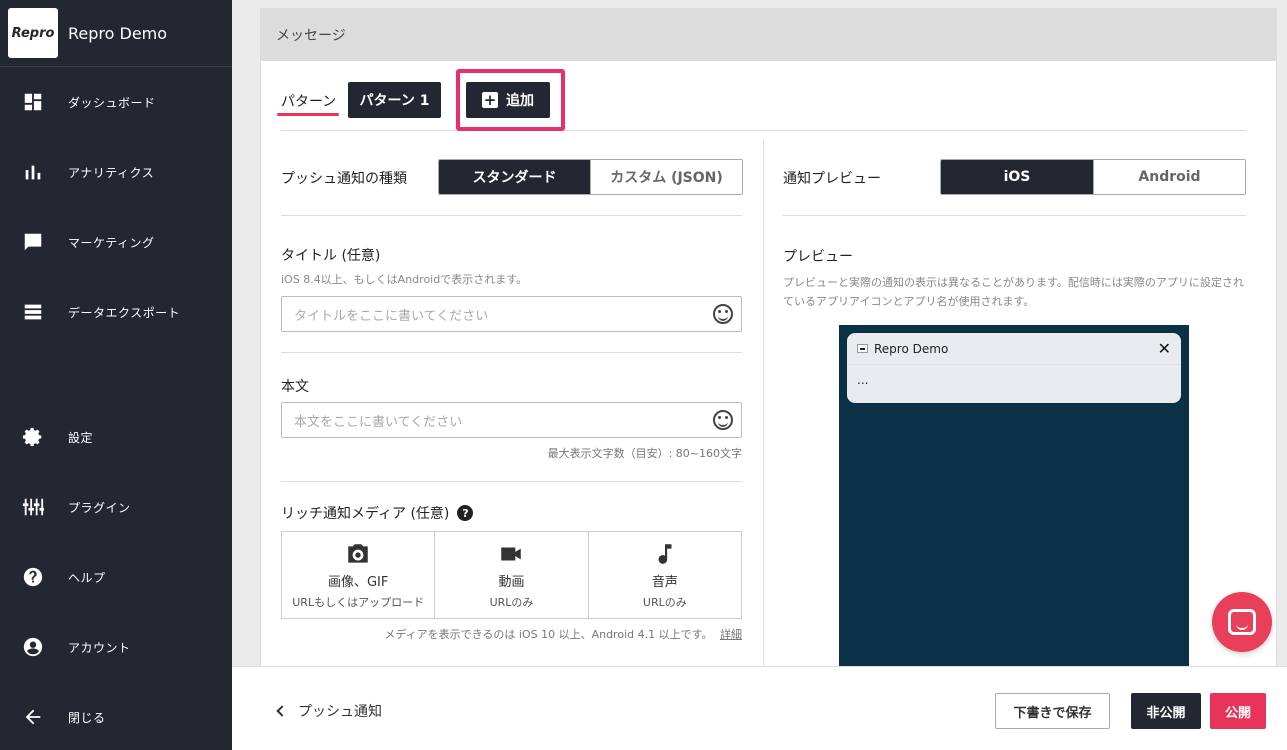  I want to click on media-image: 画像、GIF URLもしくはアップロード, so click(359, 575).